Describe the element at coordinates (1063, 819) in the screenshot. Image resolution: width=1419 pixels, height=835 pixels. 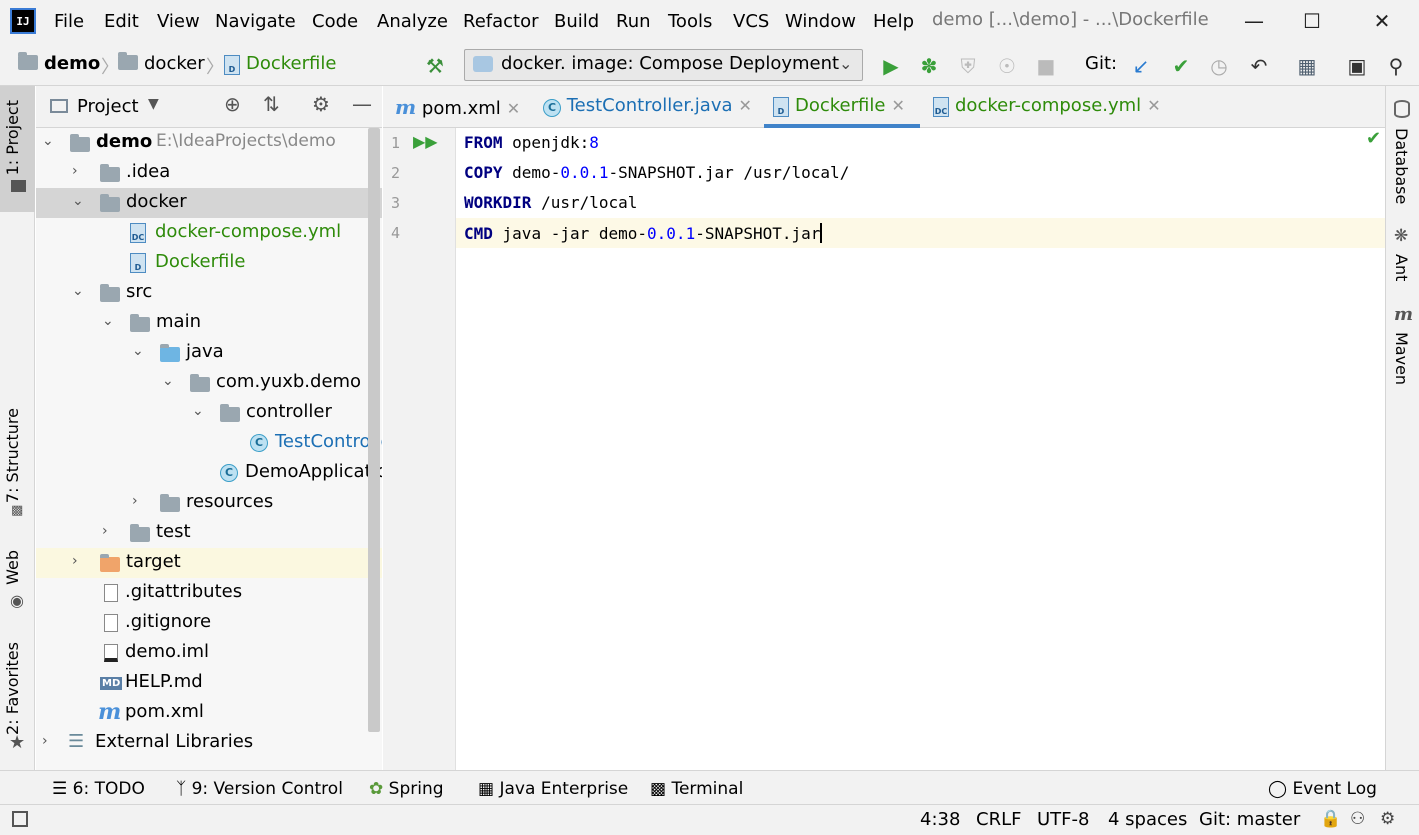
I see `file-encoding: UTF-8` at that location.